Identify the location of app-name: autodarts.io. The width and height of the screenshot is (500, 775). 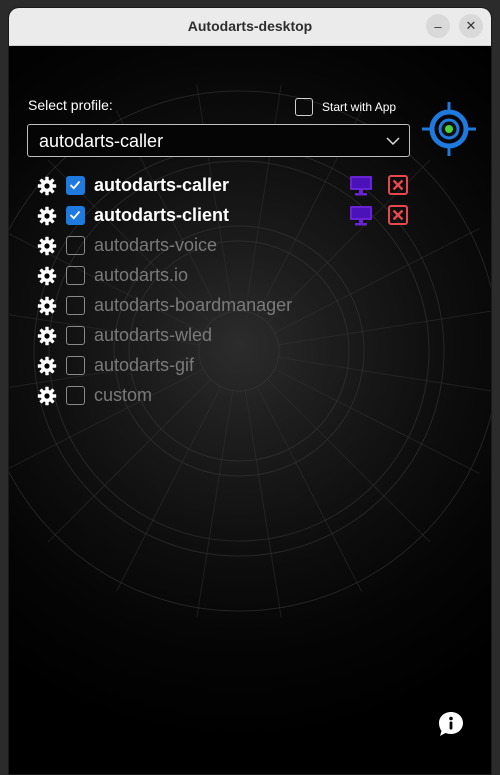
(141, 275).